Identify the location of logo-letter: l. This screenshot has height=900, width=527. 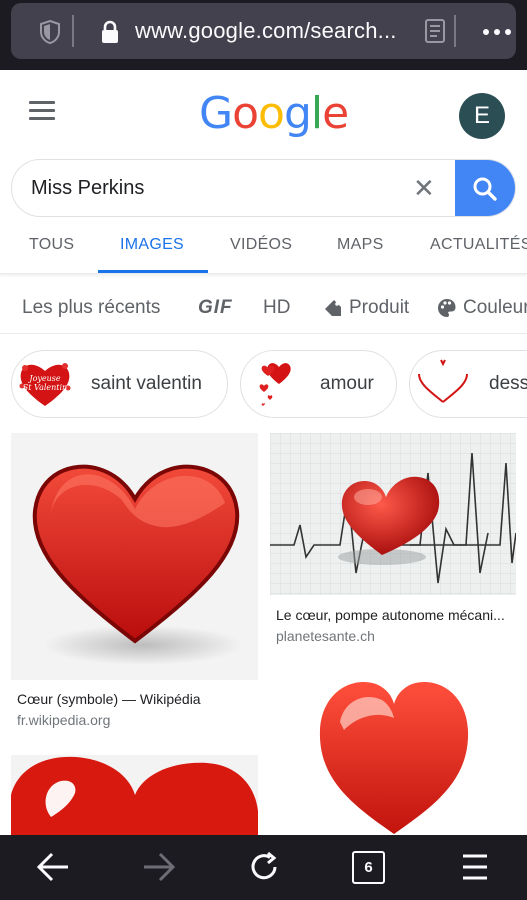
(316, 113).